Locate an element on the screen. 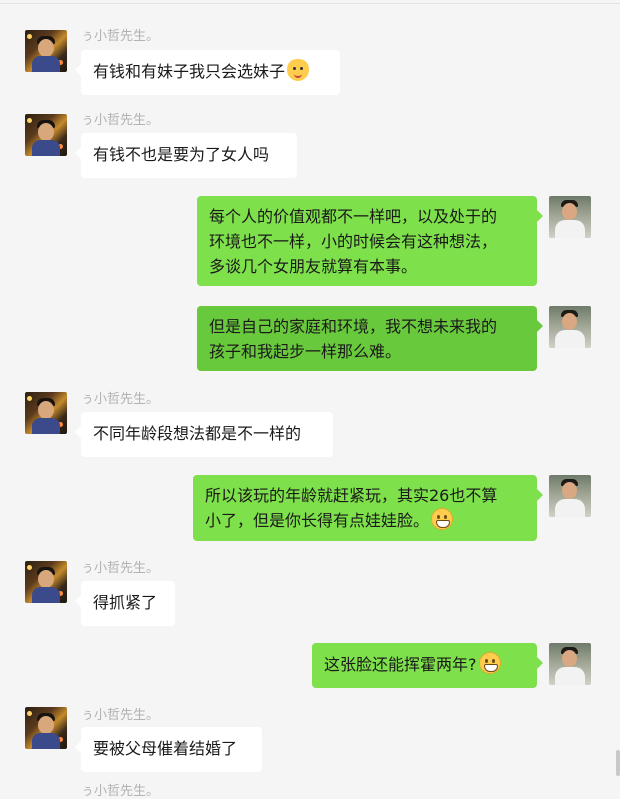  message-line: 每个人的价值观都不一样吧，以及处于的 is located at coordinates (353, 216).